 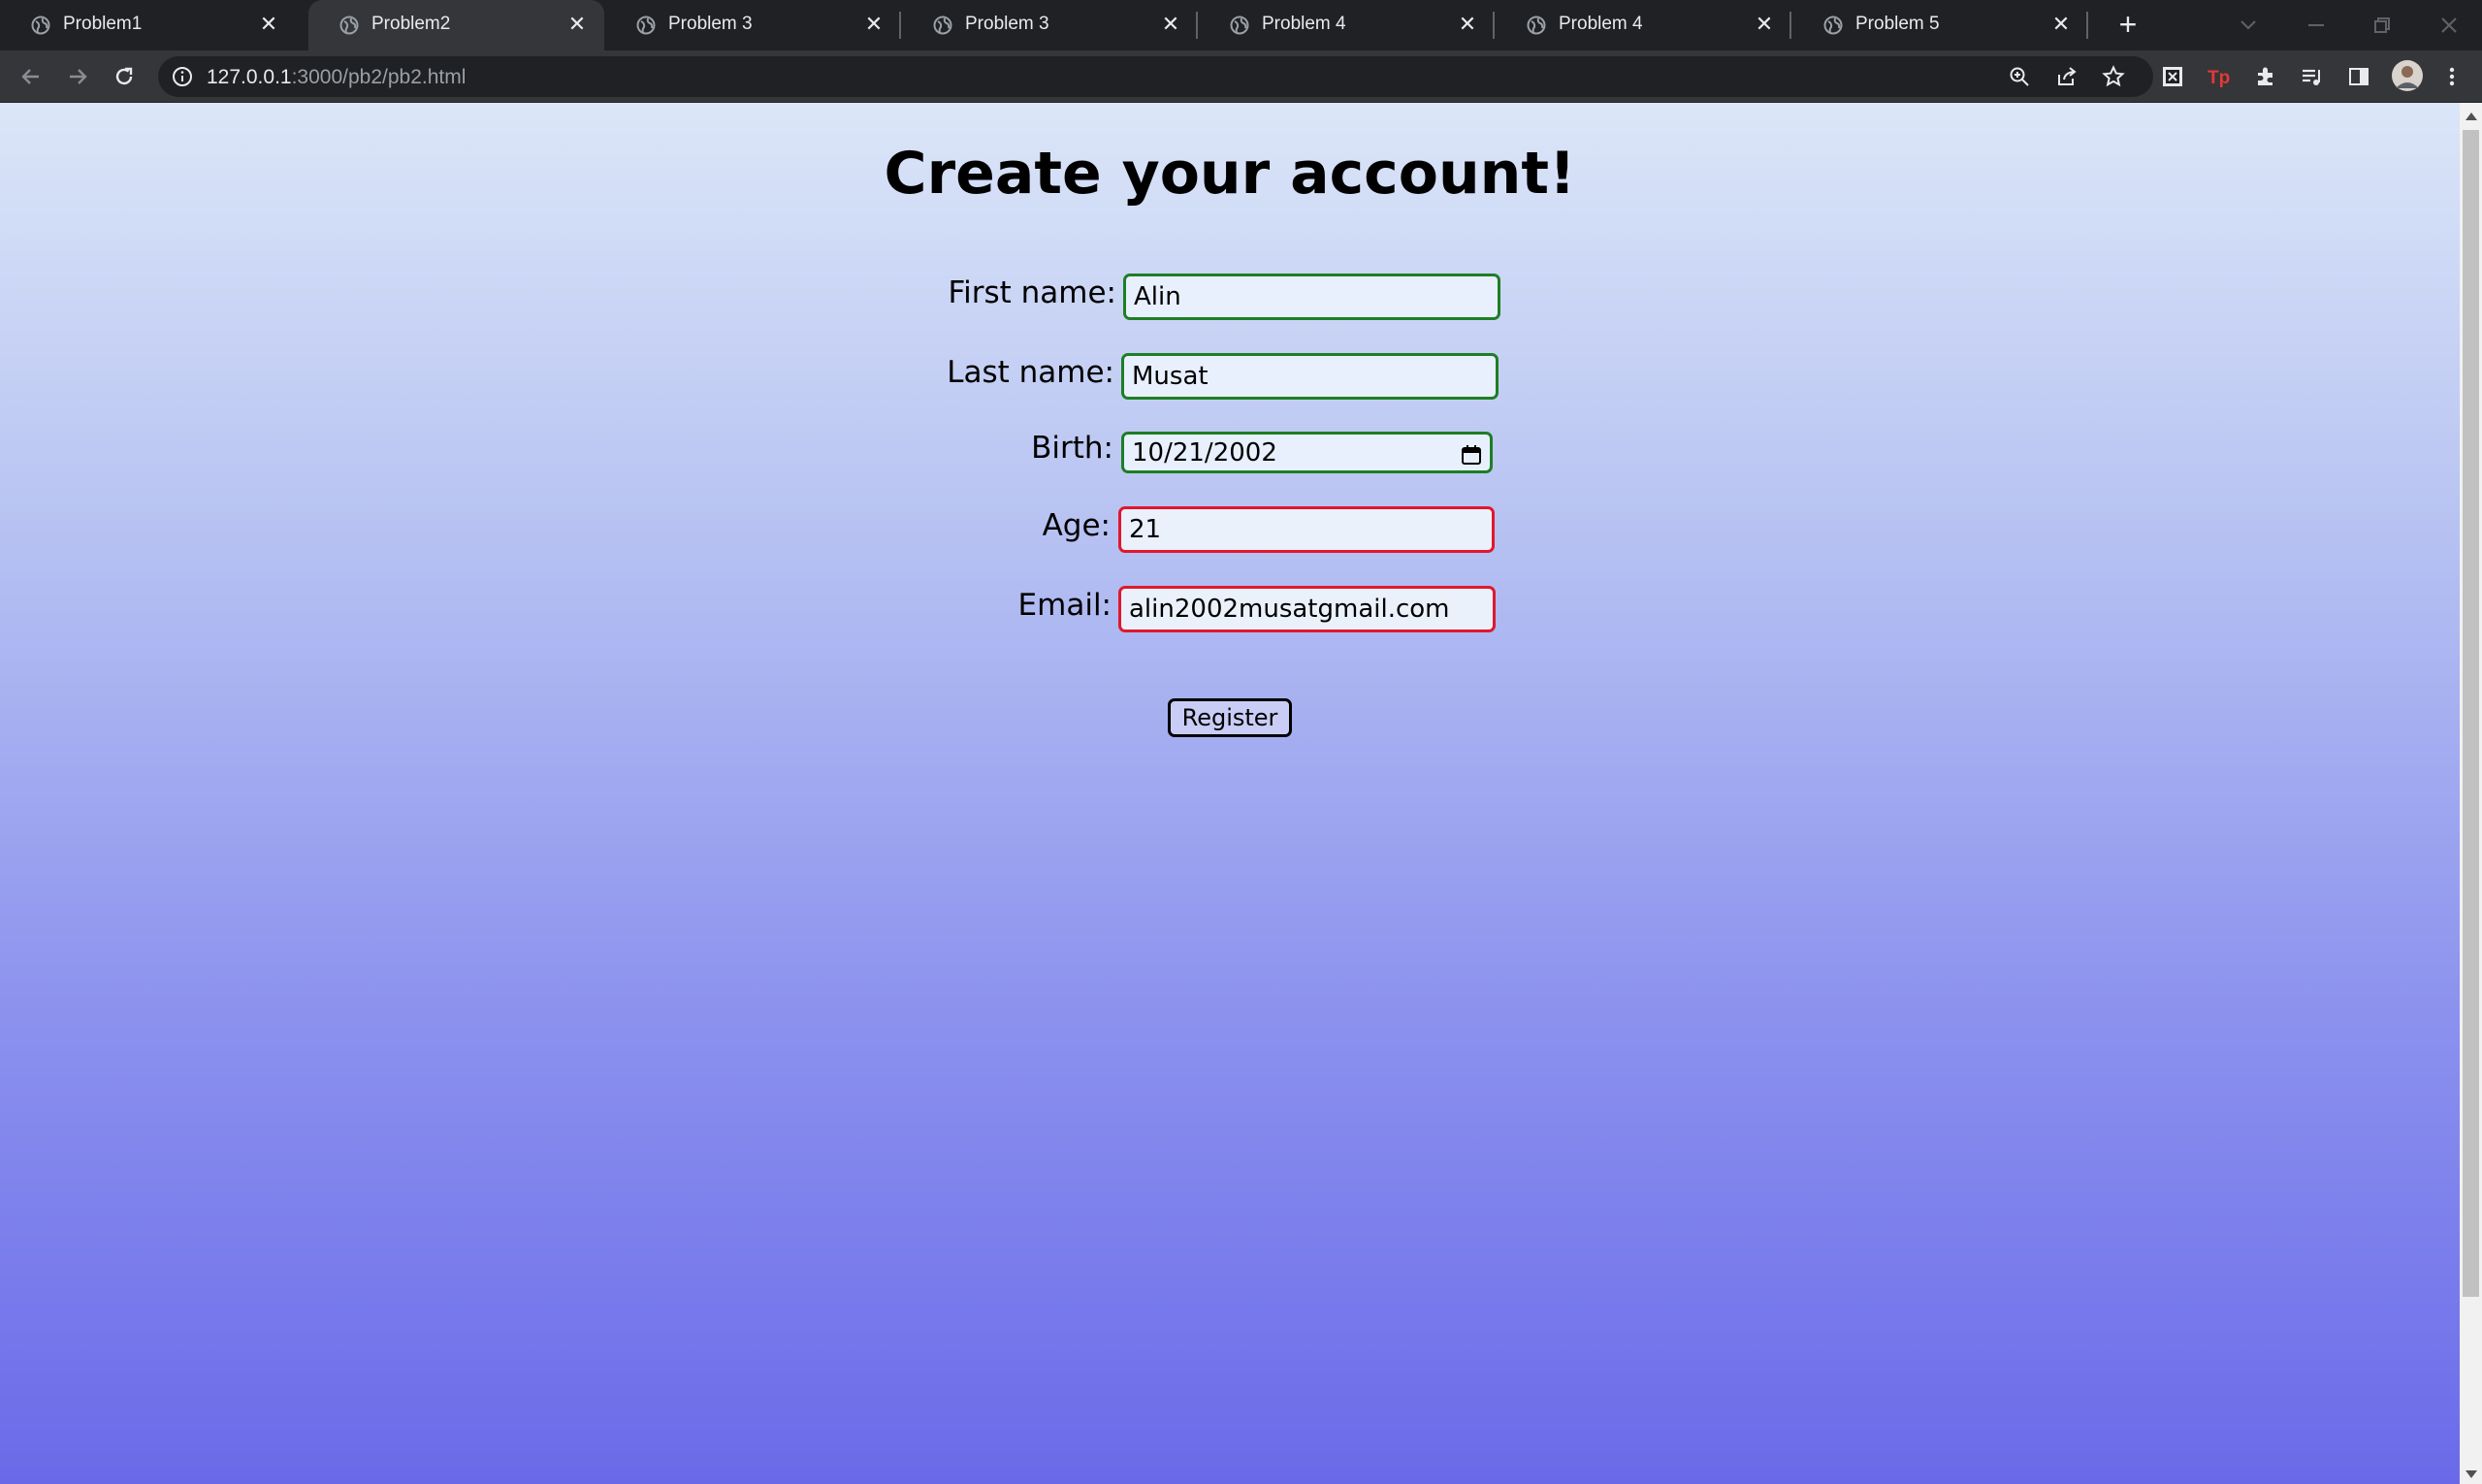 I want to click on birth-label: Birth:, so click(x=1072, y=448).